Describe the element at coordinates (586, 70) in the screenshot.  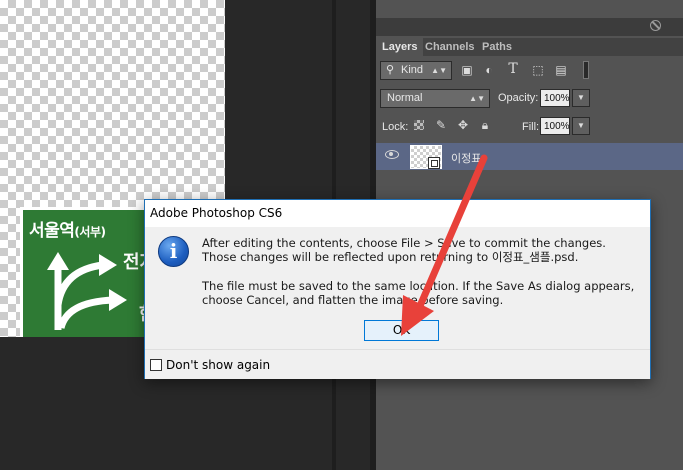
I see `filter-toggle` at that location.